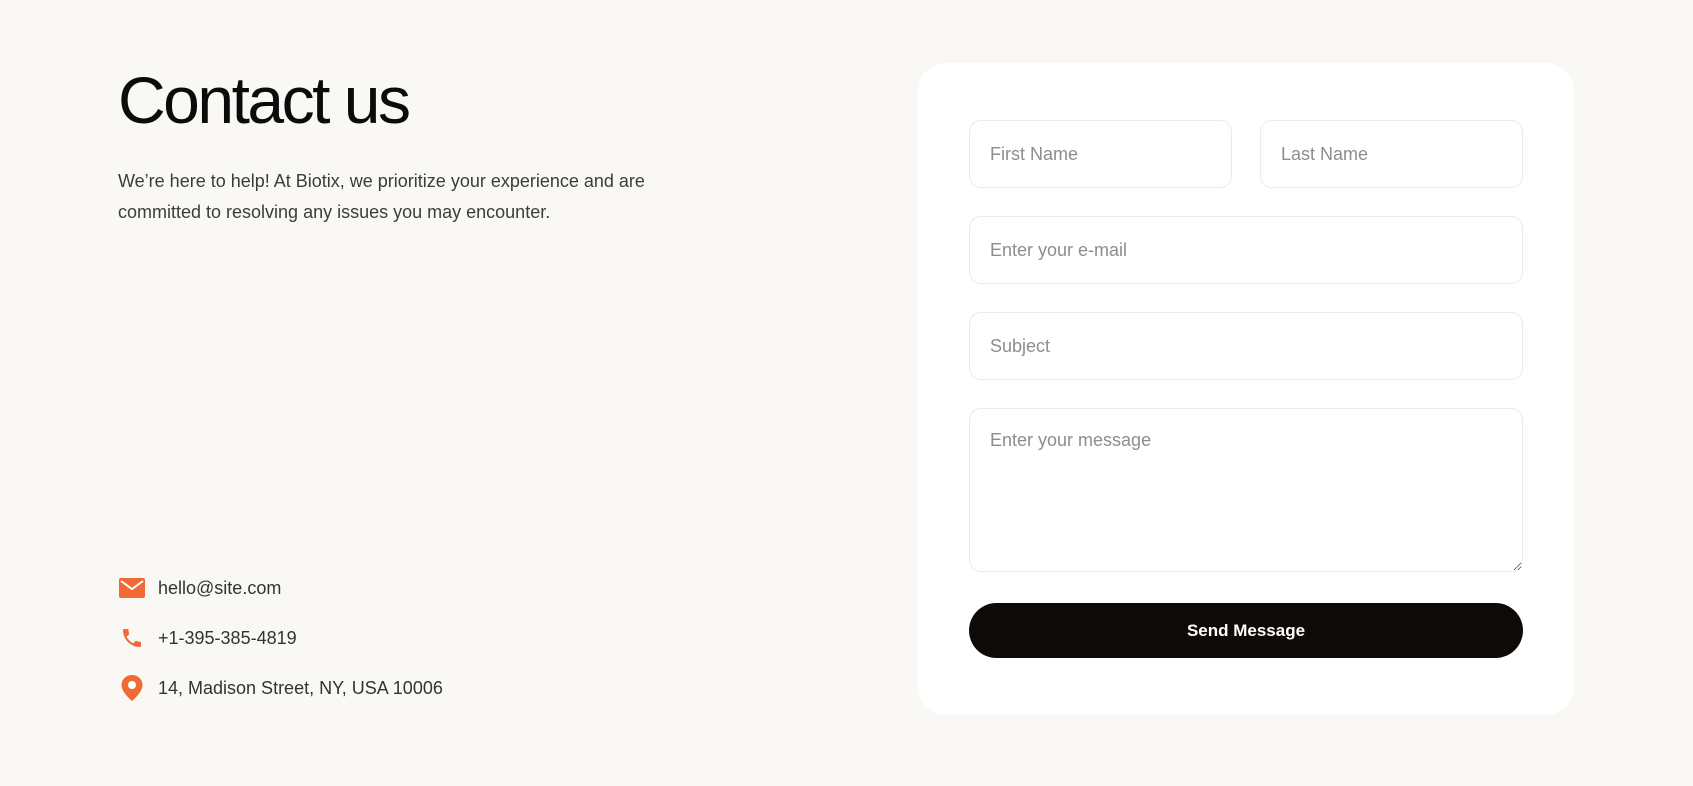  I want to click on location-pin-icon, so click(132, 688).